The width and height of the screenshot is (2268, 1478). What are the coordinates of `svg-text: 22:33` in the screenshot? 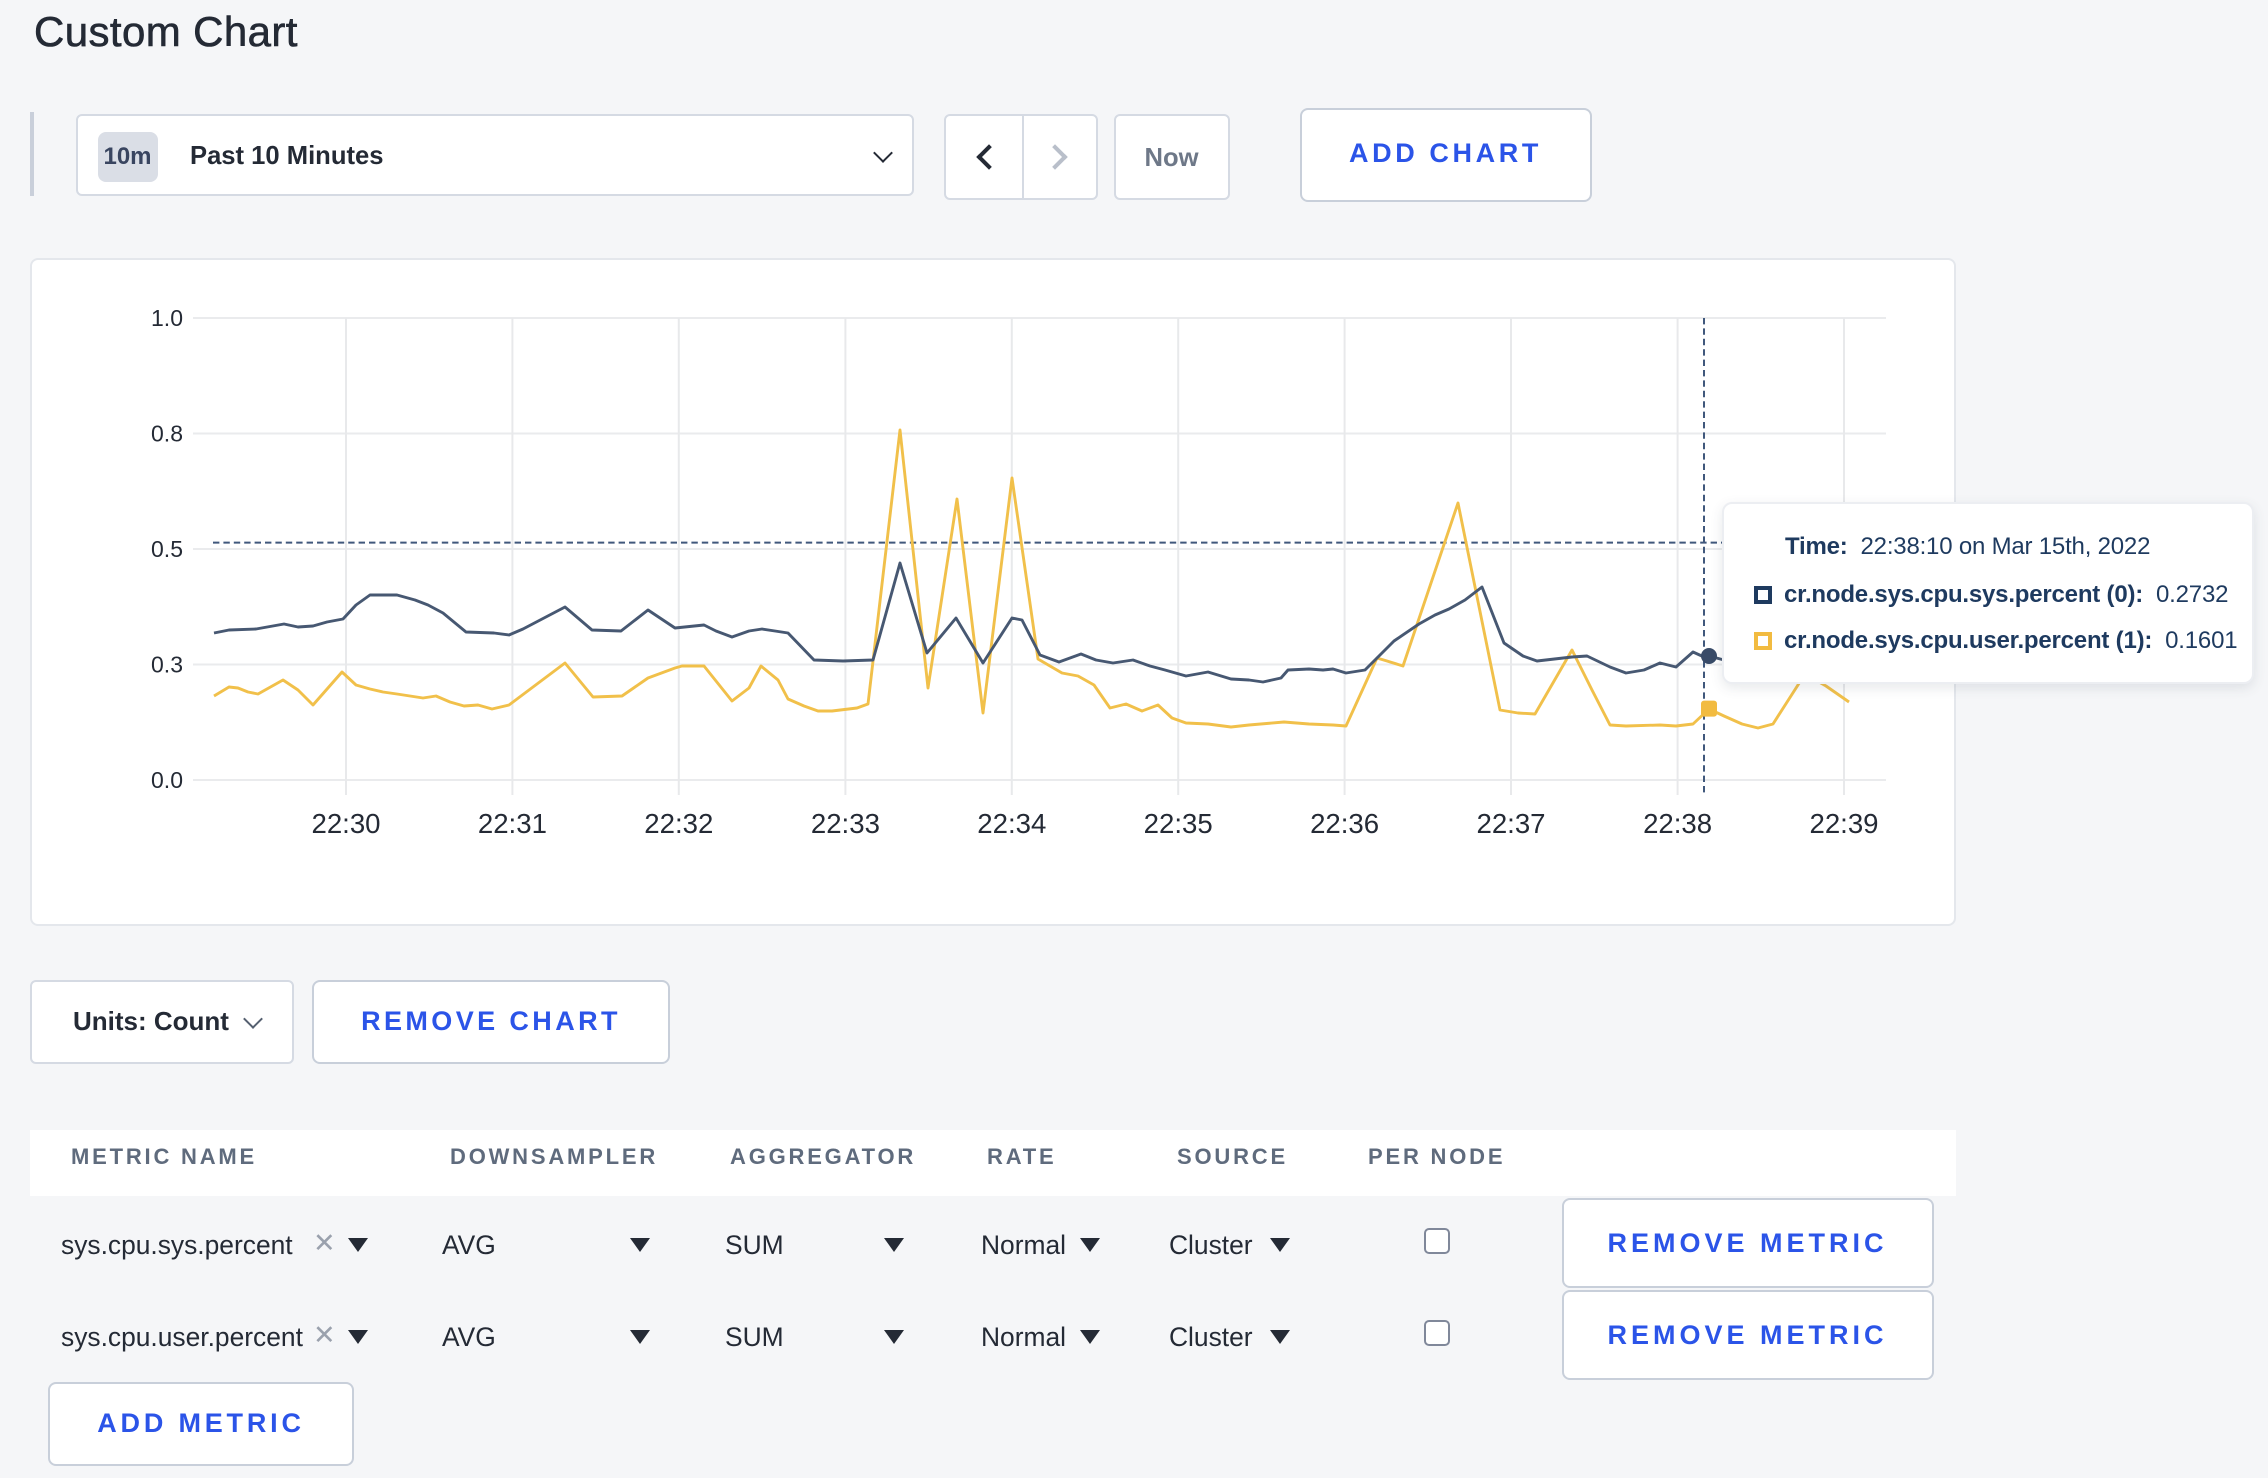 It's located at (845, 823).